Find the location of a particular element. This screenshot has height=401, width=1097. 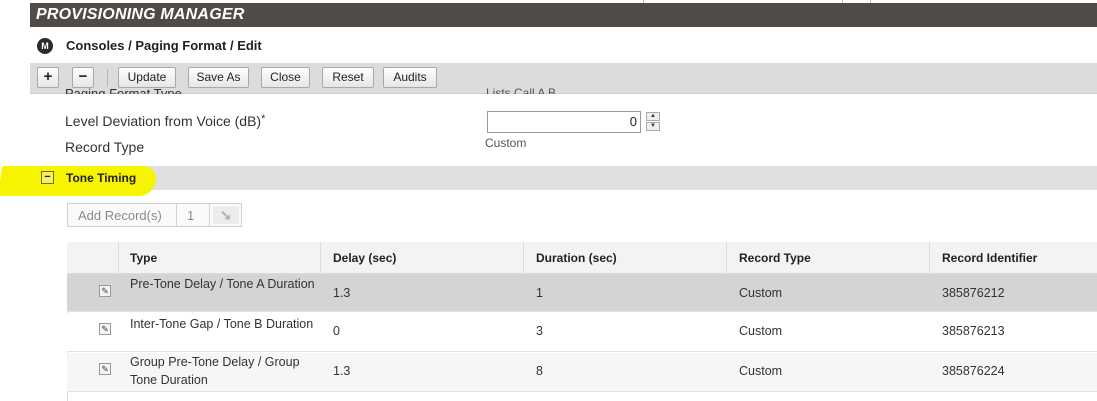

spin-down-icon: ▼ is located at coordinates (653, 126).